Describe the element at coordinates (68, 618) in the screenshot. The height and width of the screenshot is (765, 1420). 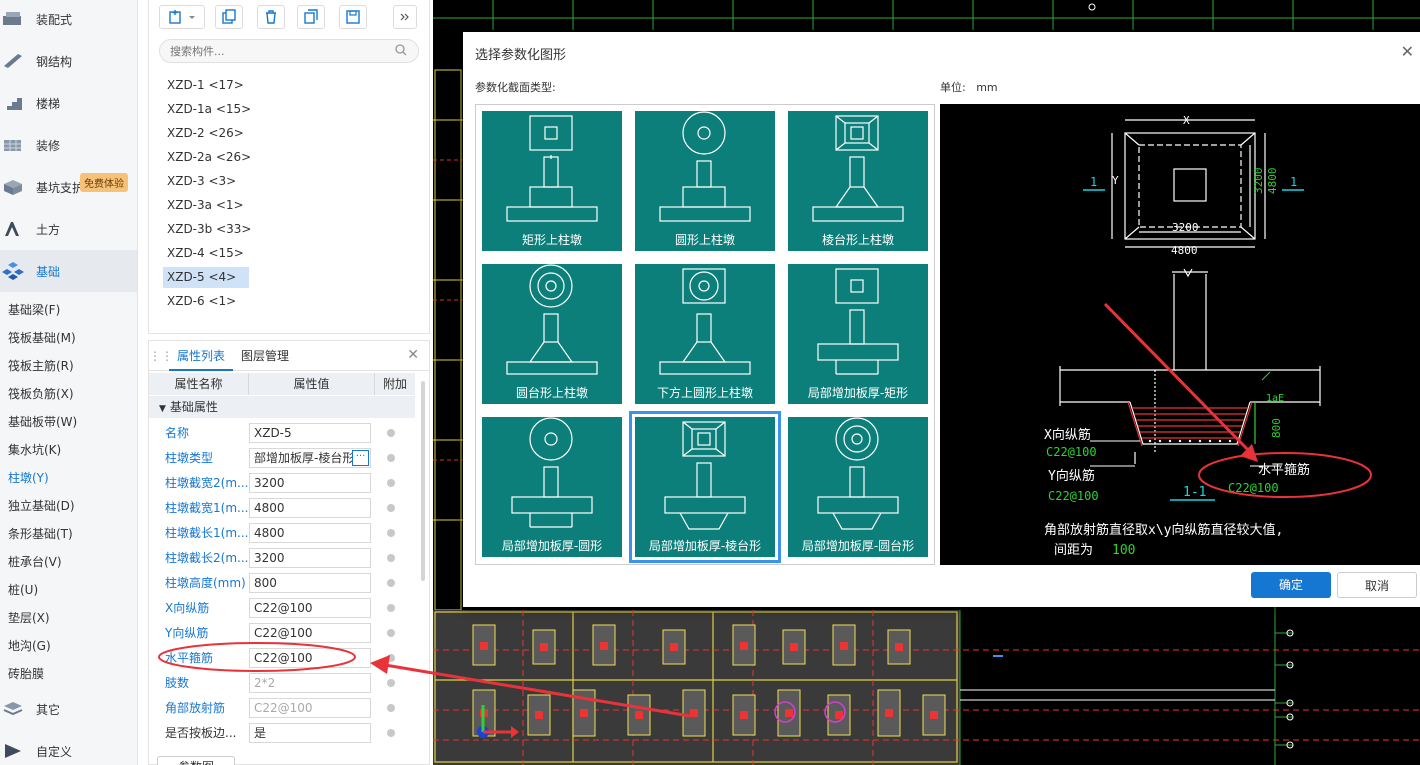
I see `sidebar-sub-item: 垫层(X)` at that location.